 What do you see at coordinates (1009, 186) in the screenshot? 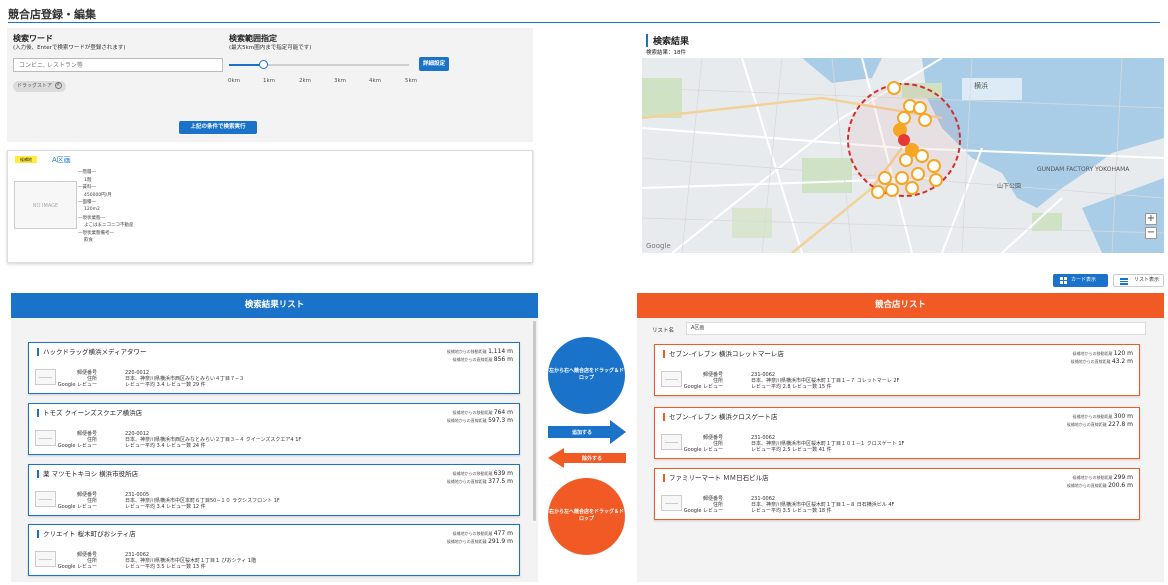
I see `map-label-yamashita: 山下公園` at bounding box center [1009, 186].